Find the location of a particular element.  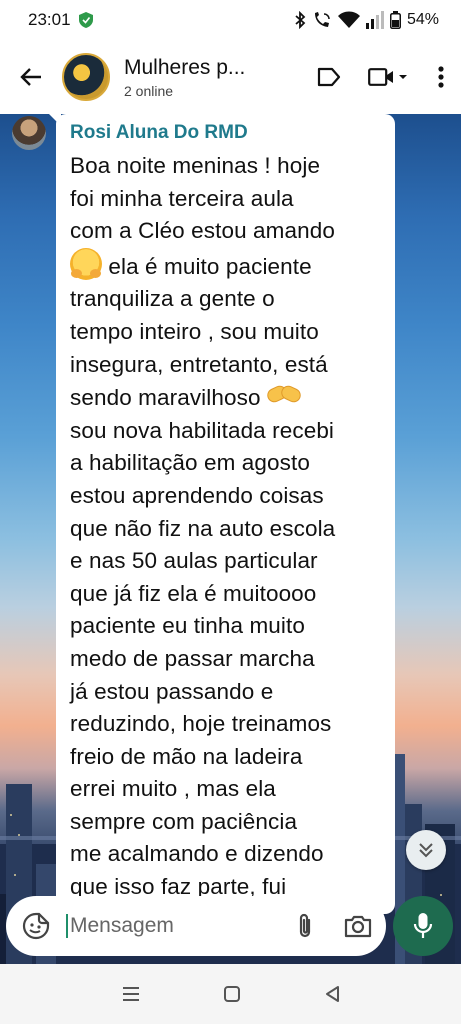

video-call-button is located at coordinates (388, 77).